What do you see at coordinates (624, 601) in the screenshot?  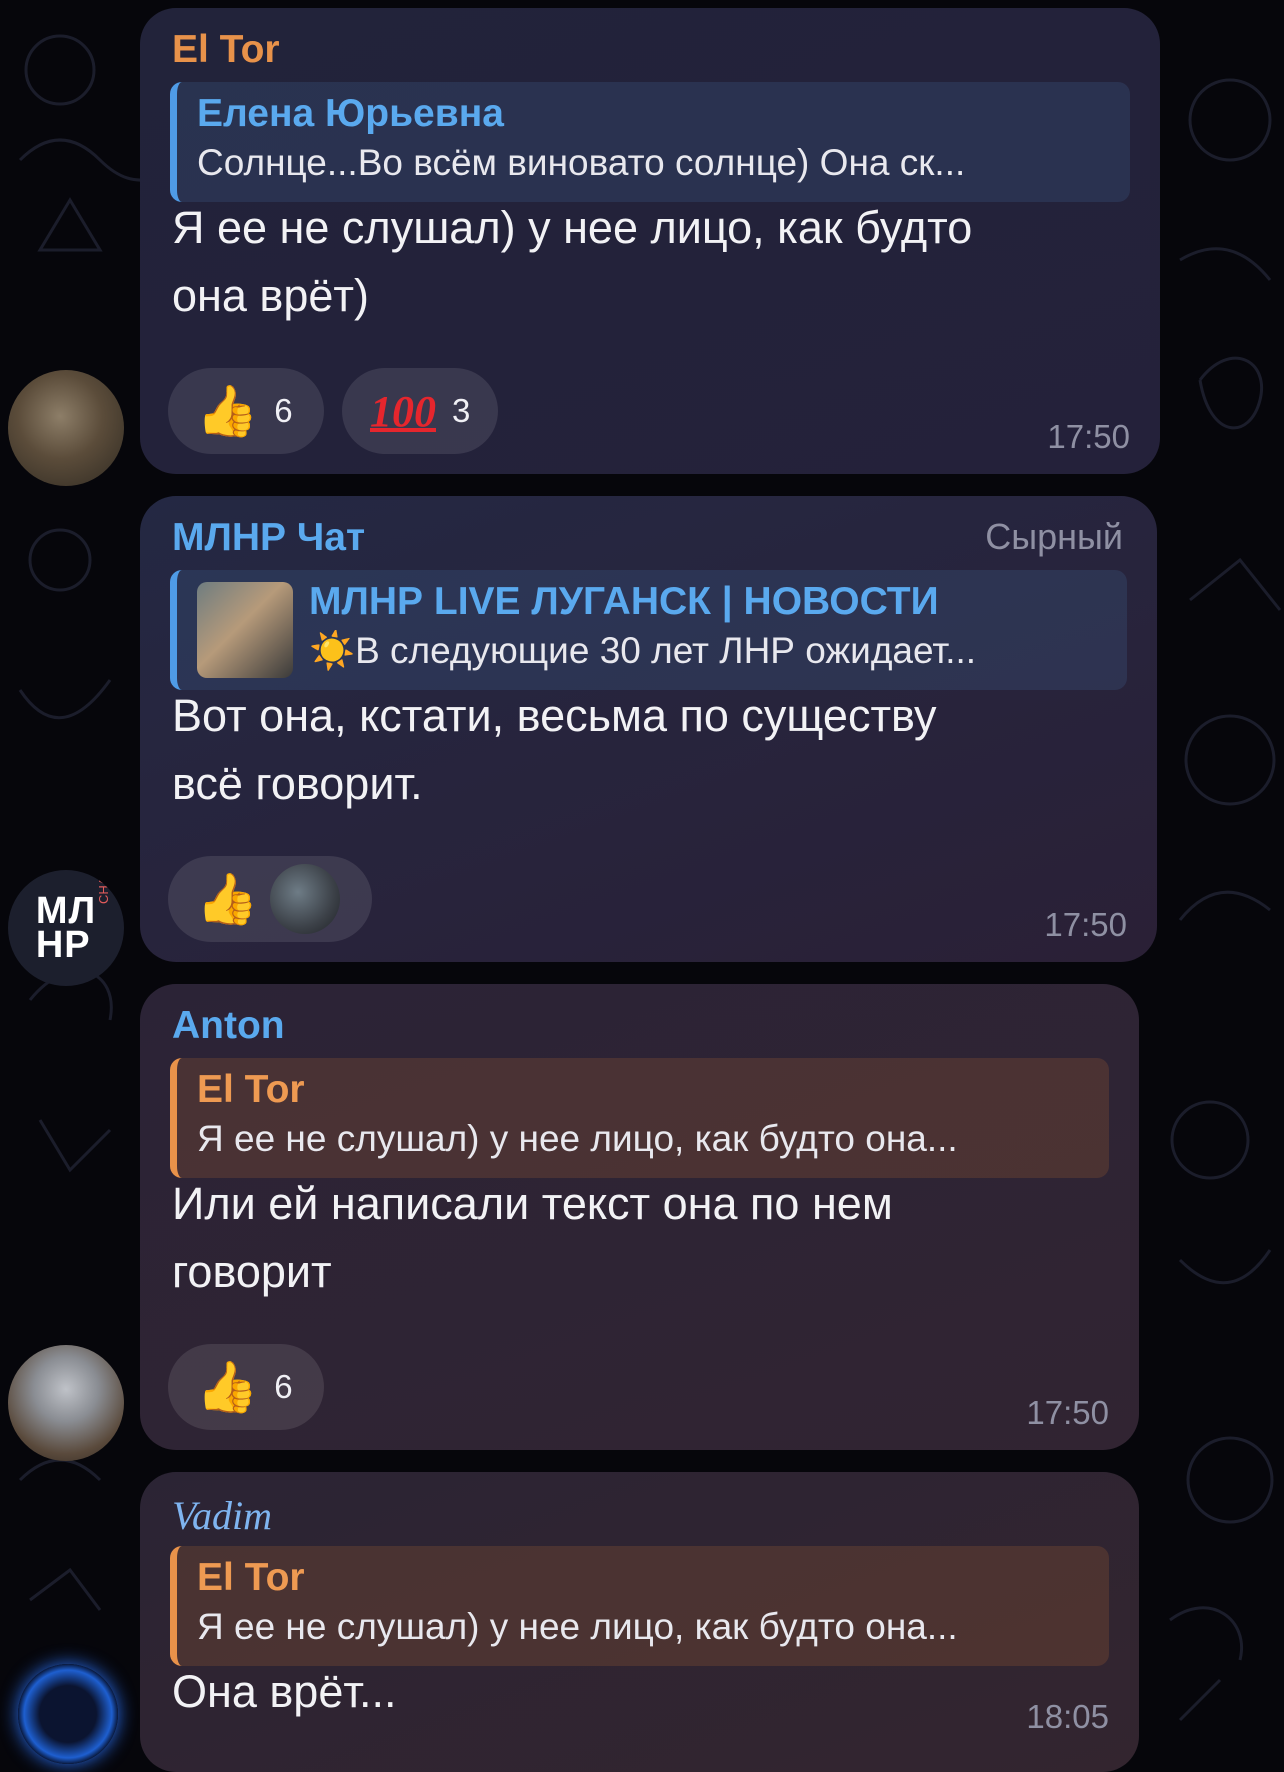 I see `reply-author: МЛНР LIVE ЛУГАНСК | НОВОСТИ` at bounding box center [624, 601].